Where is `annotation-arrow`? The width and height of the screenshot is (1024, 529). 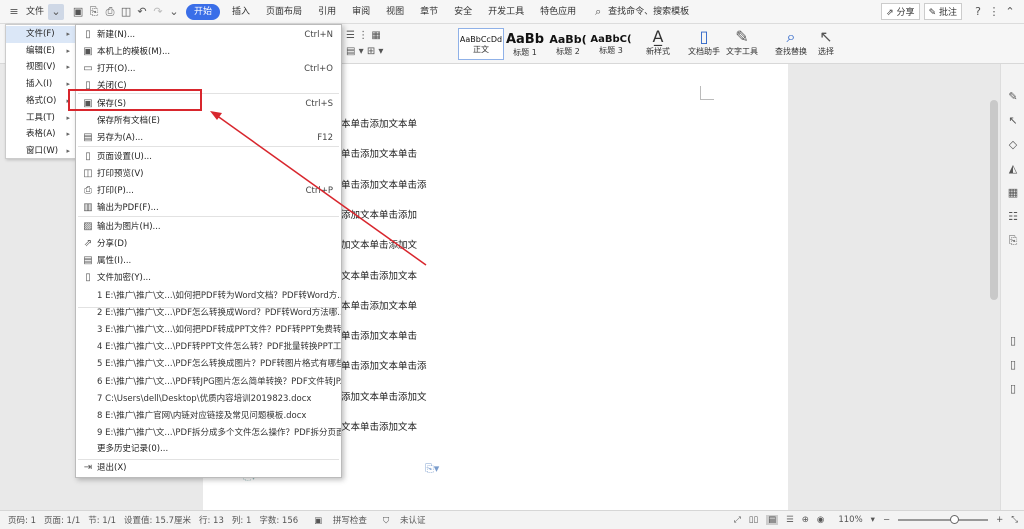
annotation-arrow is located at coordinates (318, 188).